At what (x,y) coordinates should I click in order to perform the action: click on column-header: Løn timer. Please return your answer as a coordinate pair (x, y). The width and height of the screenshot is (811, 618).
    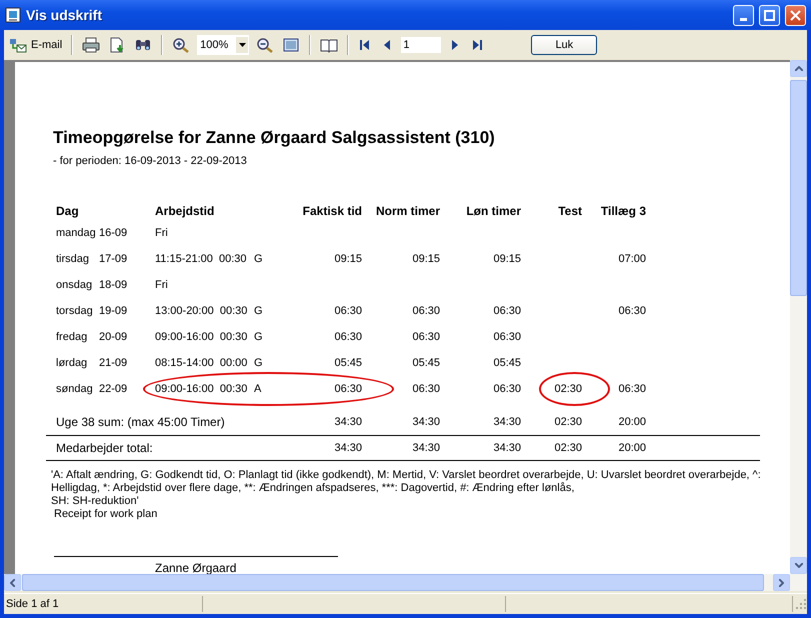
    Looking at the image, I should click on (493, 211).